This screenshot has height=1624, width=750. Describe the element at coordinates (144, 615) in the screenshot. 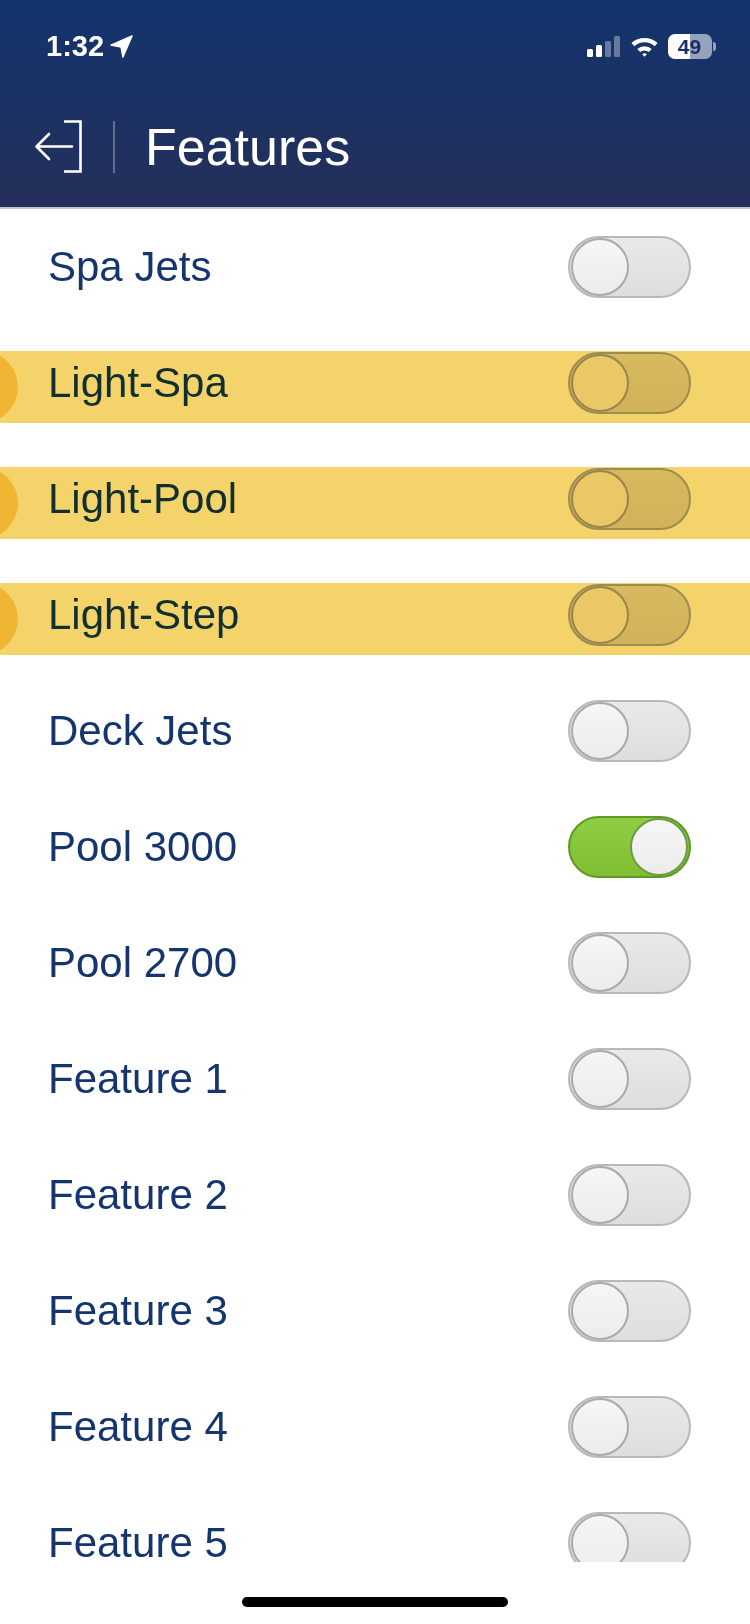

I see `feature-label: Light-Step` at that location.